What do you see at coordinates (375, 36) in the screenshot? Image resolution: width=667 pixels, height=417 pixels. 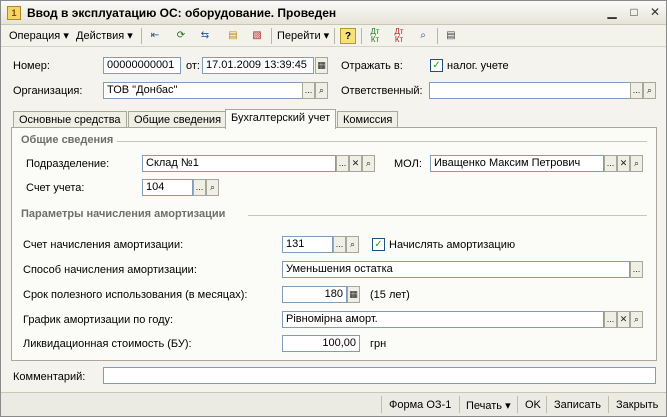 I see `dt-kt-icon: Дт Кт` at bounding box center [375, 36].